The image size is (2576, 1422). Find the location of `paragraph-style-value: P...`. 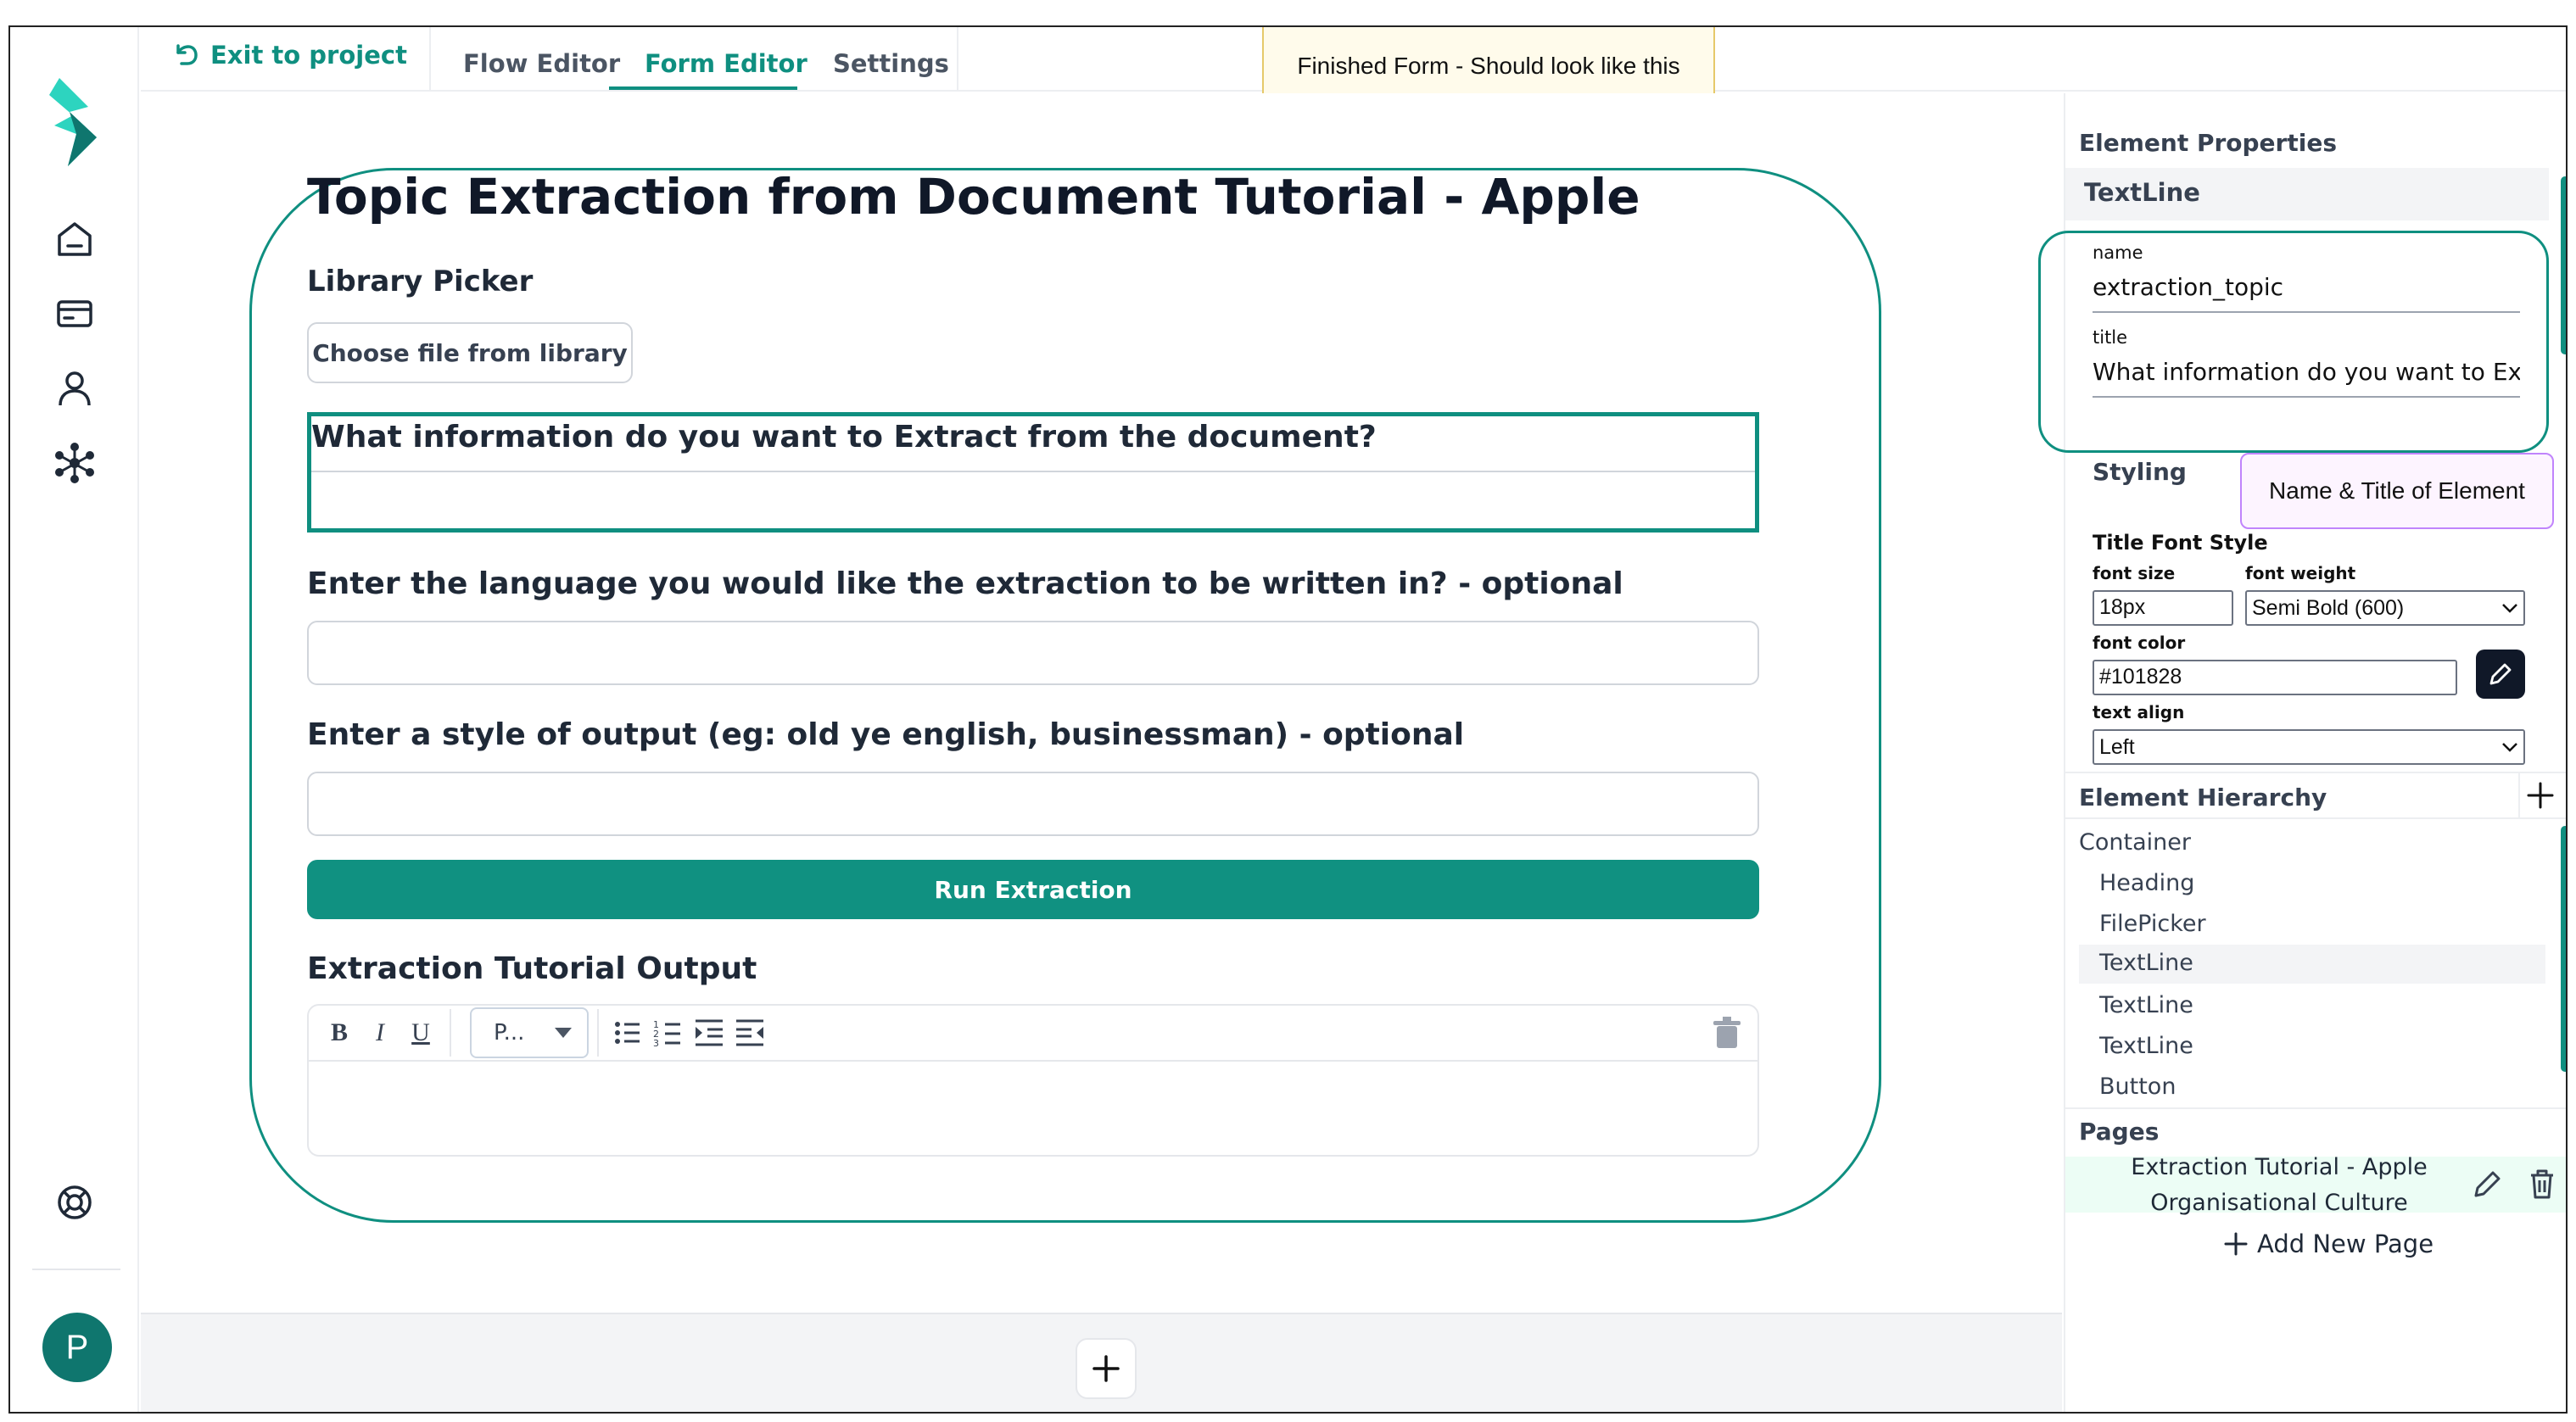

paragraph-style-value: P... is located at coordinates (509, 1033).